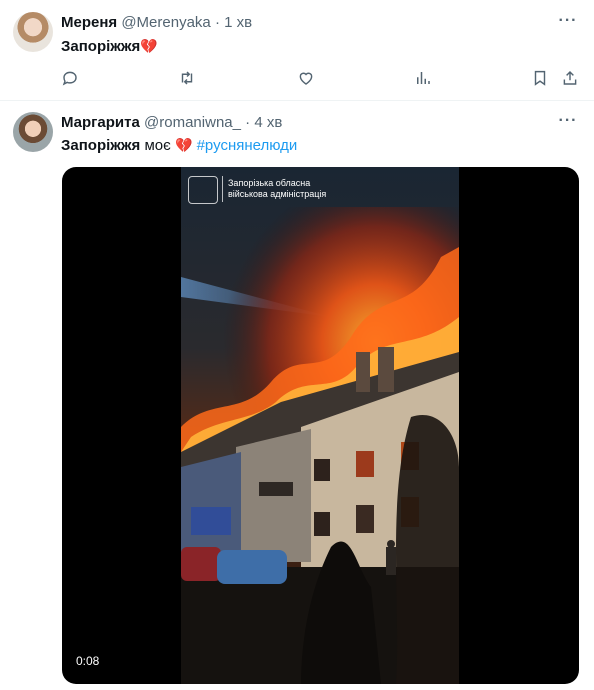  Describe the element at coordinates (321, 78) in the screenshot. I see `tweet-actions` at that location.